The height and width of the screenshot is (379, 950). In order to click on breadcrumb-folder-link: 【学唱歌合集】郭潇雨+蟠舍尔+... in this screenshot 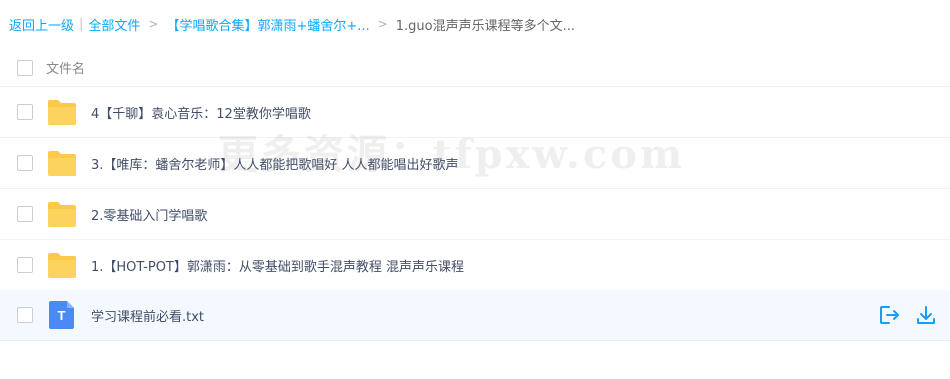, I will do `click(267, 24)`.